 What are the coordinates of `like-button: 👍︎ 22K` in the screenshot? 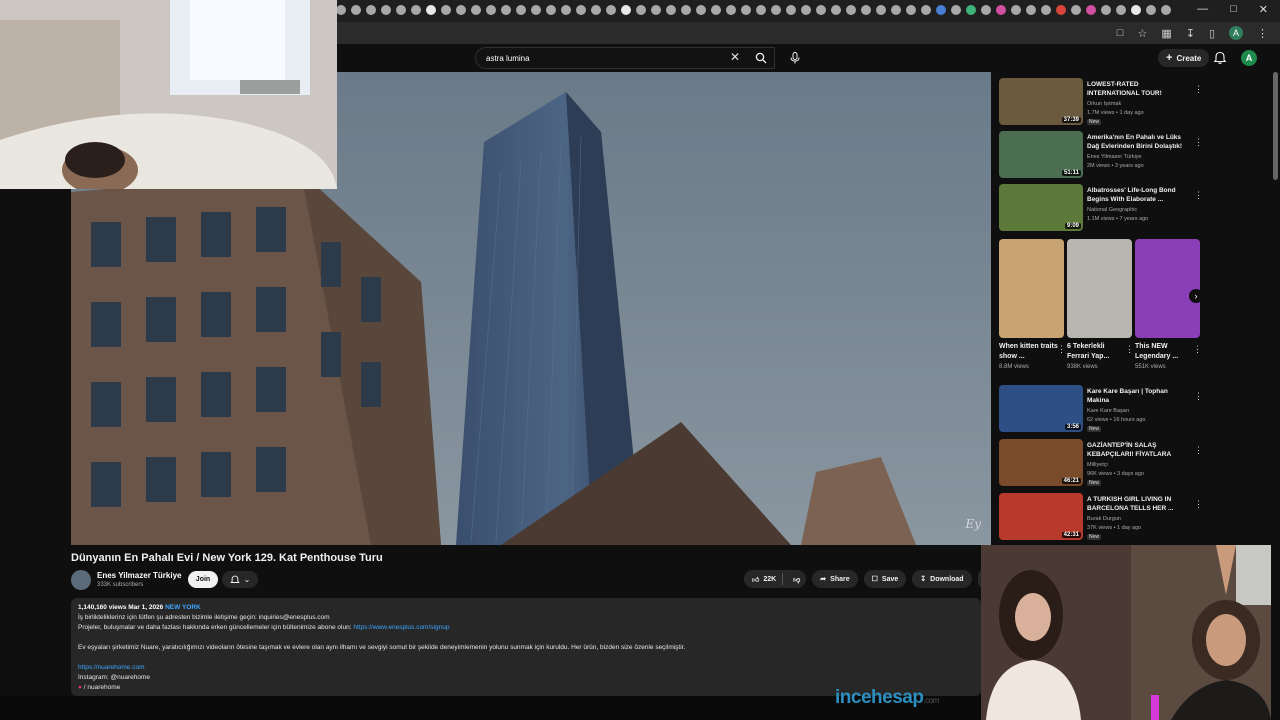 It's located at (764, 579).